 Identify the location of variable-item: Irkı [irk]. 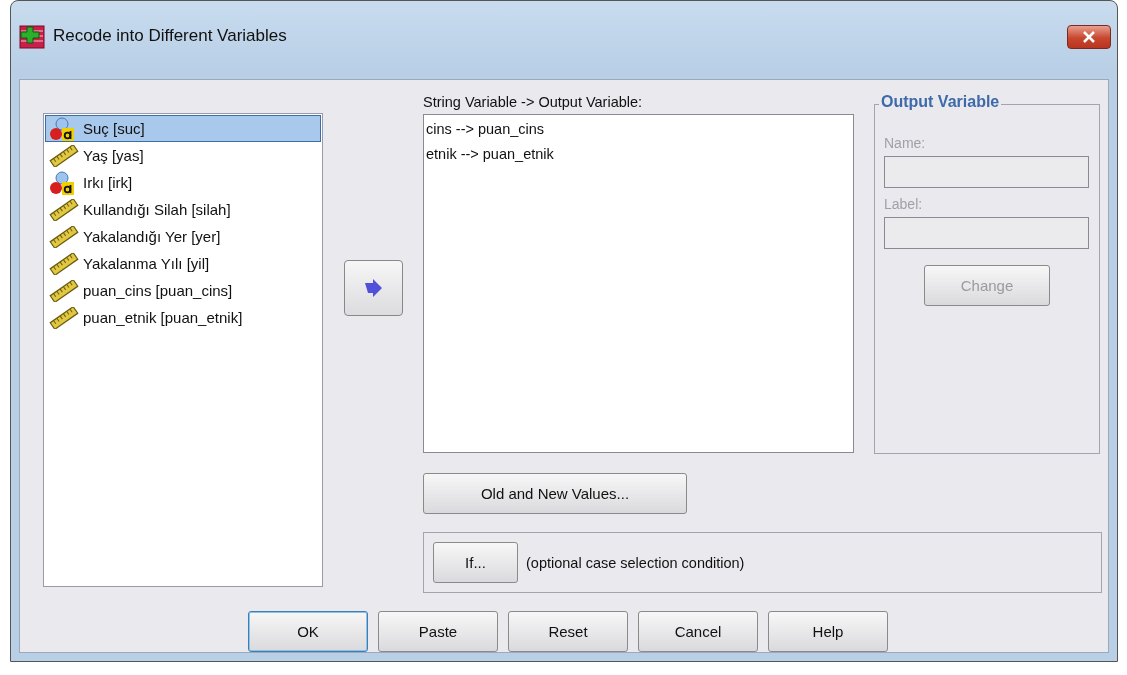
(183, 182).